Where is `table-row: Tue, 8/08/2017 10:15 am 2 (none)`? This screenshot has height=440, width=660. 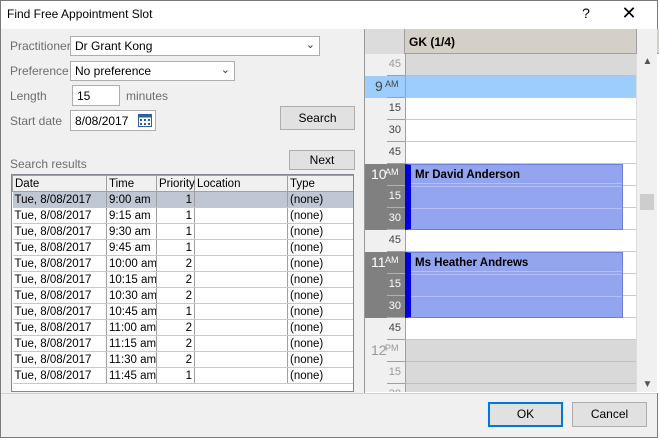 table-row: Tue, 8/08/2017 10:15 am 2 (none) is located at coordinates (182, 279).